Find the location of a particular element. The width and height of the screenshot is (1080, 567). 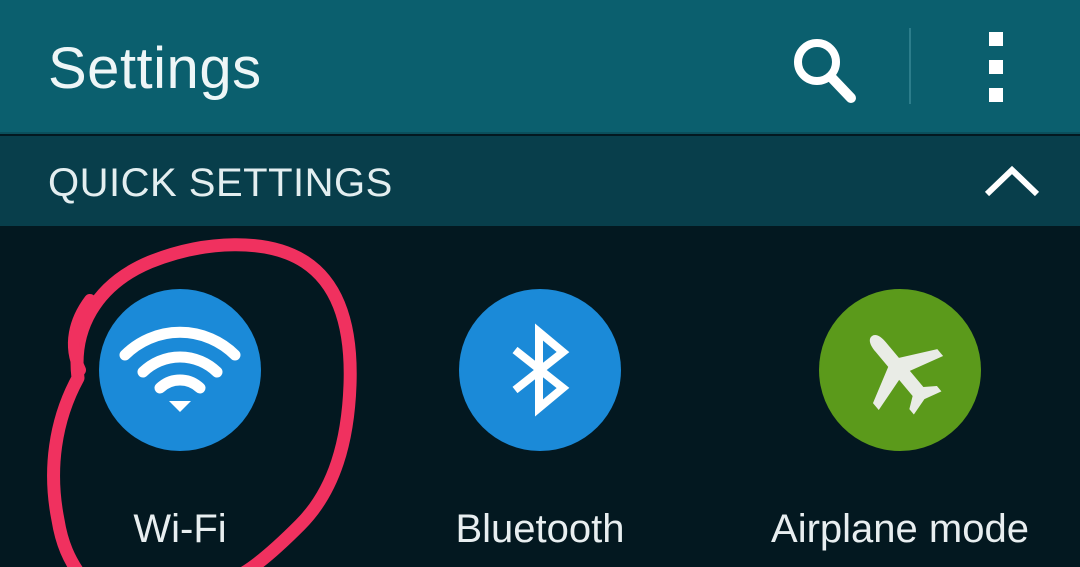

bluetooth-toggle is located at coordinates (540, 370).